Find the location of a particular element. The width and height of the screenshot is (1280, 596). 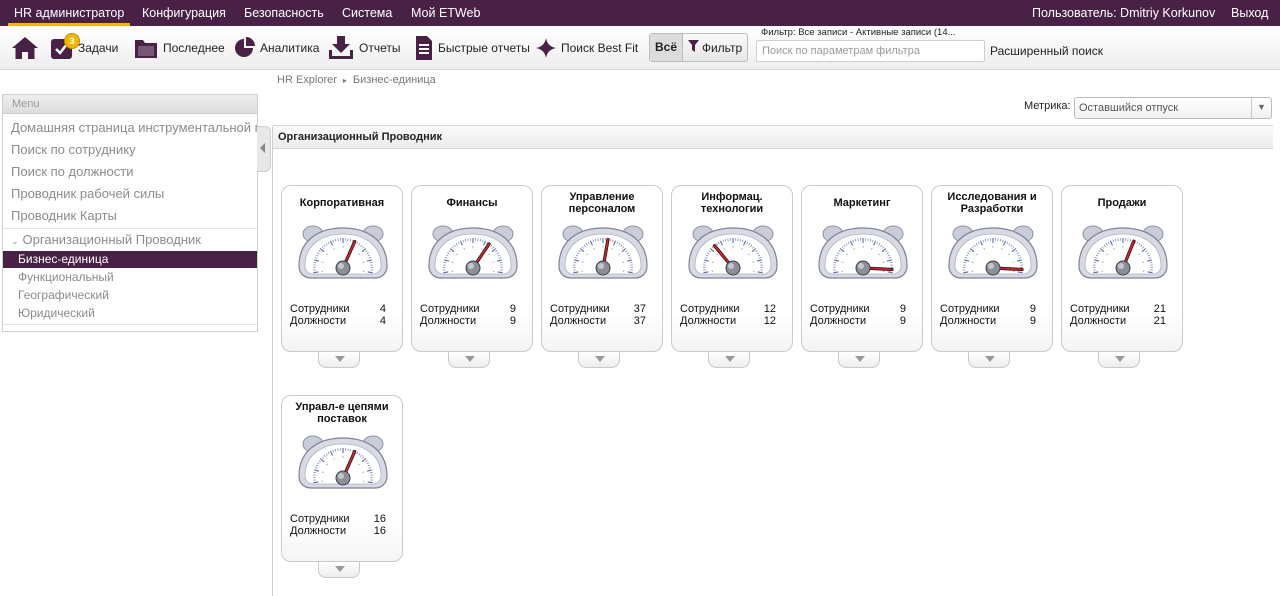

employees-count: Сотрудники 21 is located at coordinates (1118, 309).